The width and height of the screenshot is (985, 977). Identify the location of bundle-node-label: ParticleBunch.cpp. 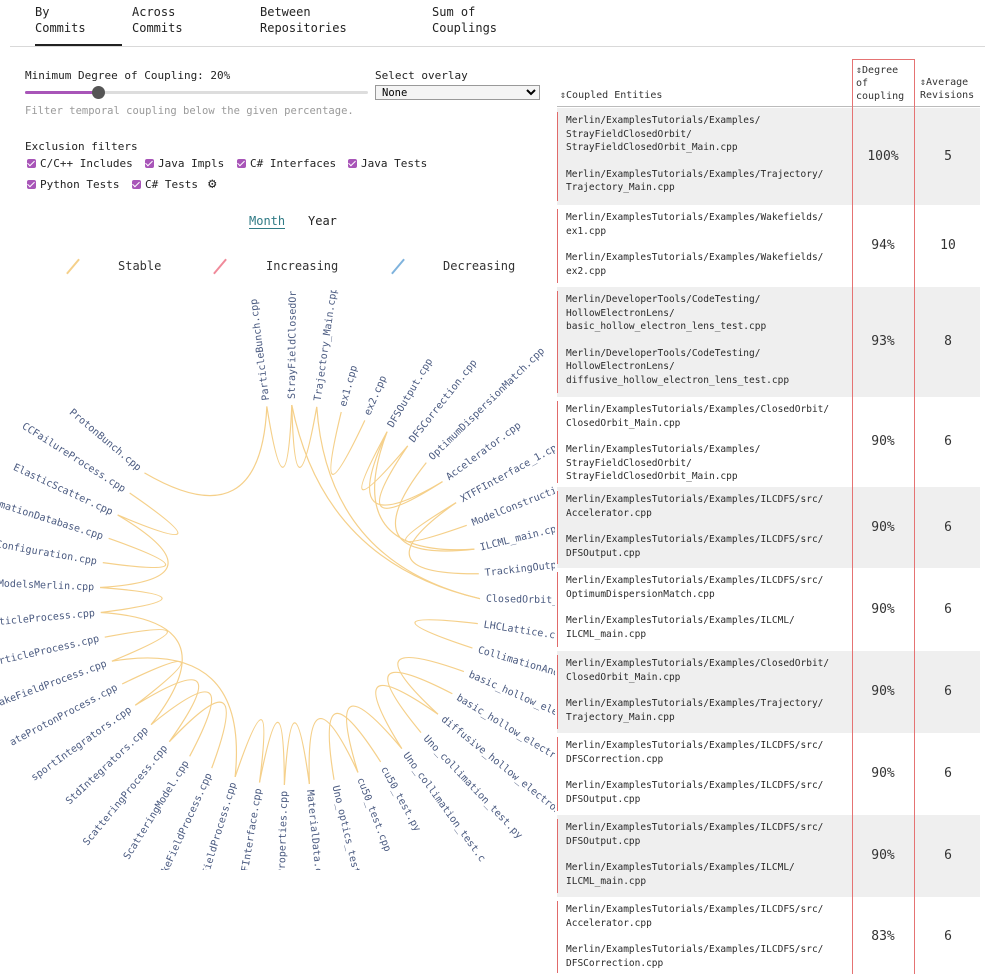
(260, 349).